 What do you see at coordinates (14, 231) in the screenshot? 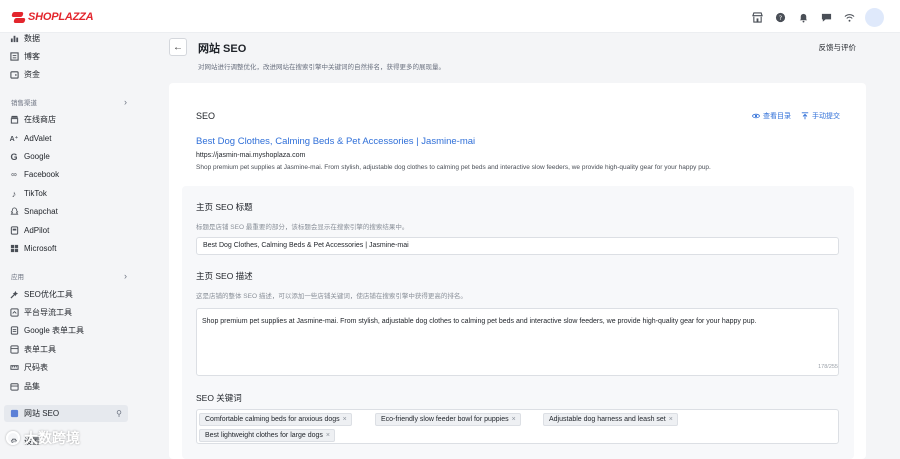
I see `adpilot-icon` at bounding box center [14, 231].